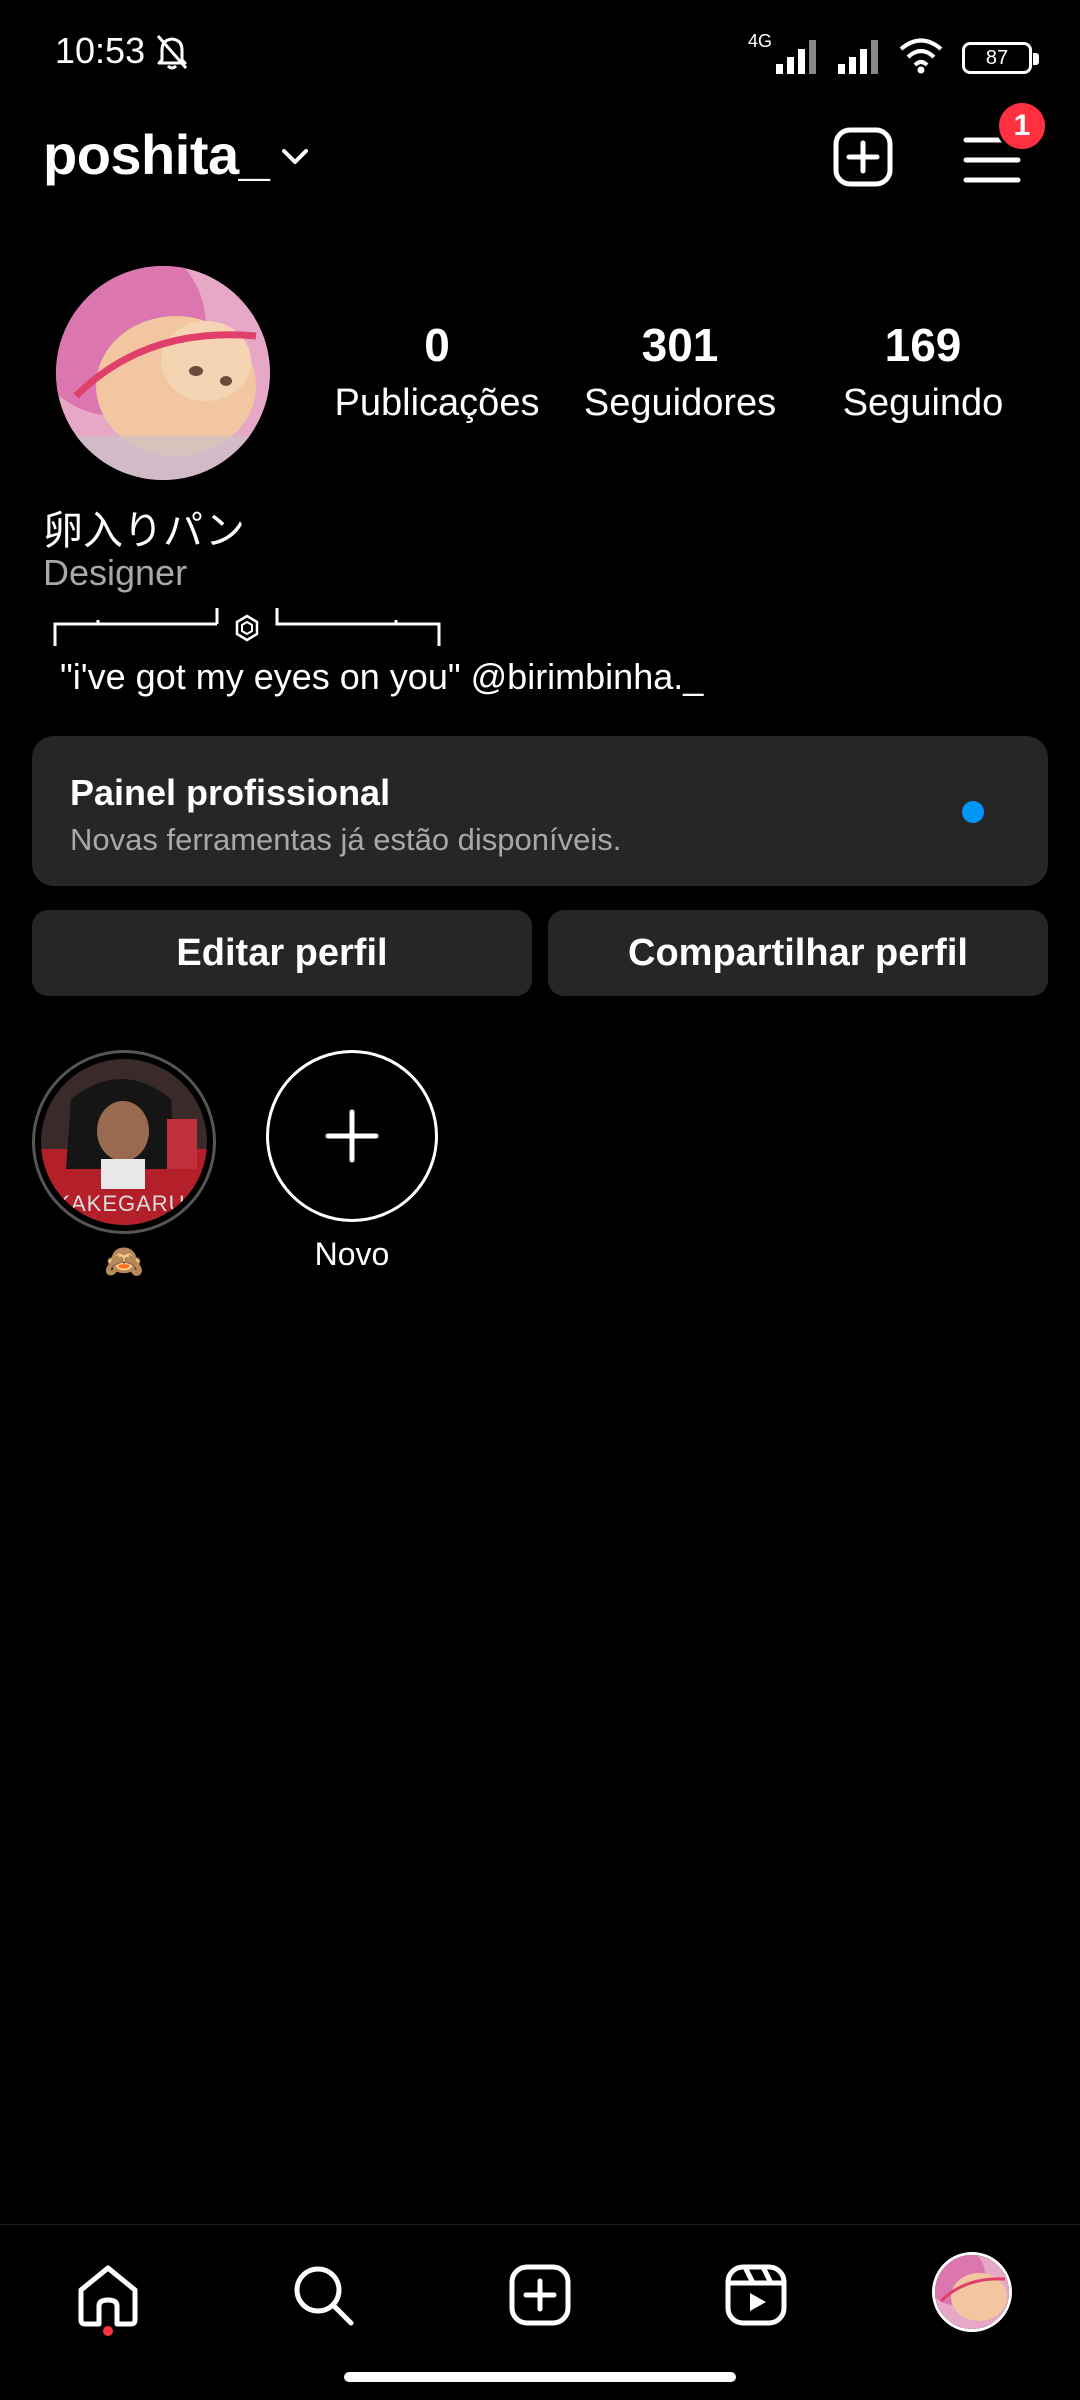  I want to click on highlight-ring: KAKEGARUI, so click(124, 1142).